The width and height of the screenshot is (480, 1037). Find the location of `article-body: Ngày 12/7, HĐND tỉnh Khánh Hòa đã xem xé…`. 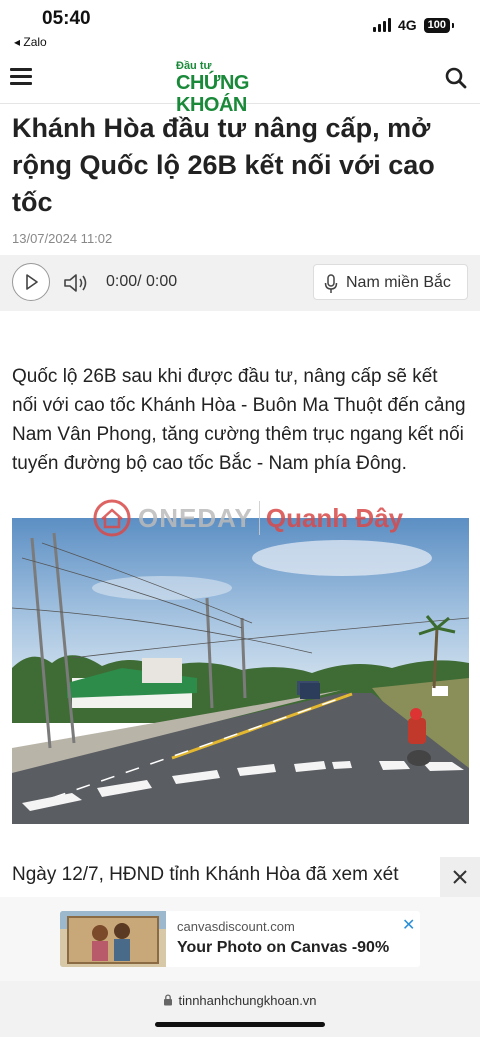

article-body: Ngày 12/7, HĐND tỉnh Khánh Hòa đã xem xé… is located at coordinates (205, 874).